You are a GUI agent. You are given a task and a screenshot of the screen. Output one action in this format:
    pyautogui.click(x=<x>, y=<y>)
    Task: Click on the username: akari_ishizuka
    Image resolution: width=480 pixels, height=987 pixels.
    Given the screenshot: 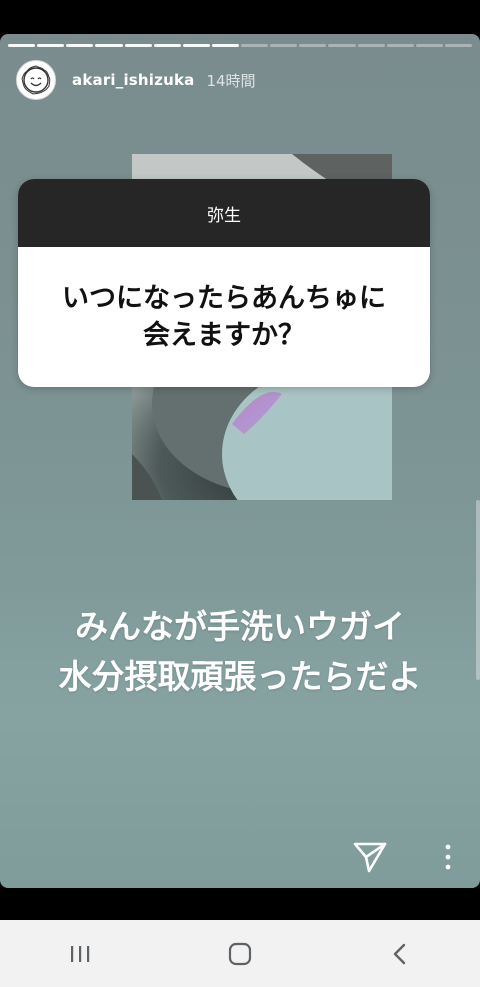 What is the action you would take?
    pyautogui.click(x=133, y=80)
    